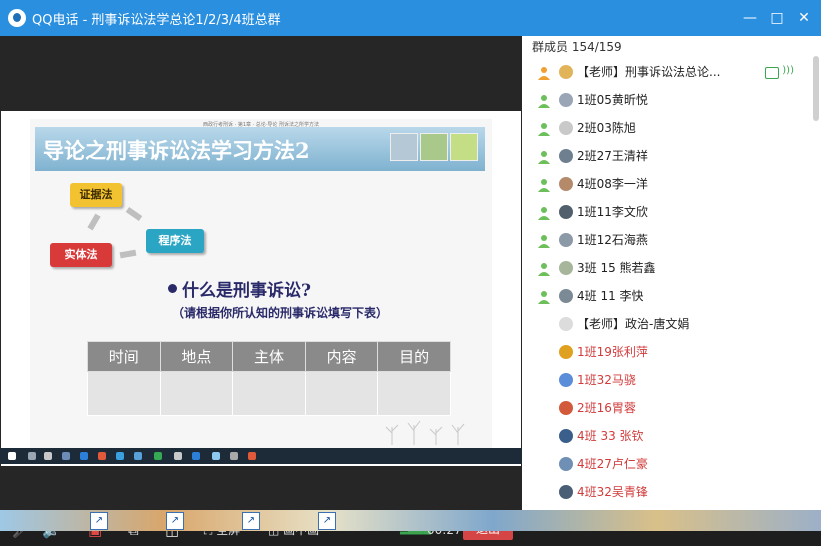  I want to click on member-row: 2班27王清祥, so click(667, 156).